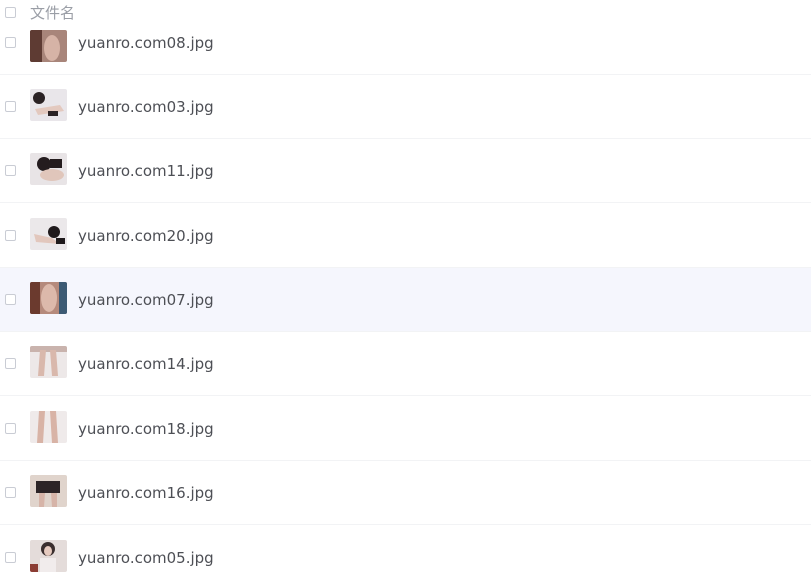 The width and height of the screenshot is (811, 580). Describe the element at coordinates (405, 43) in the screenshot. I see `file-row: yuanro.com08.jpg` at that location.